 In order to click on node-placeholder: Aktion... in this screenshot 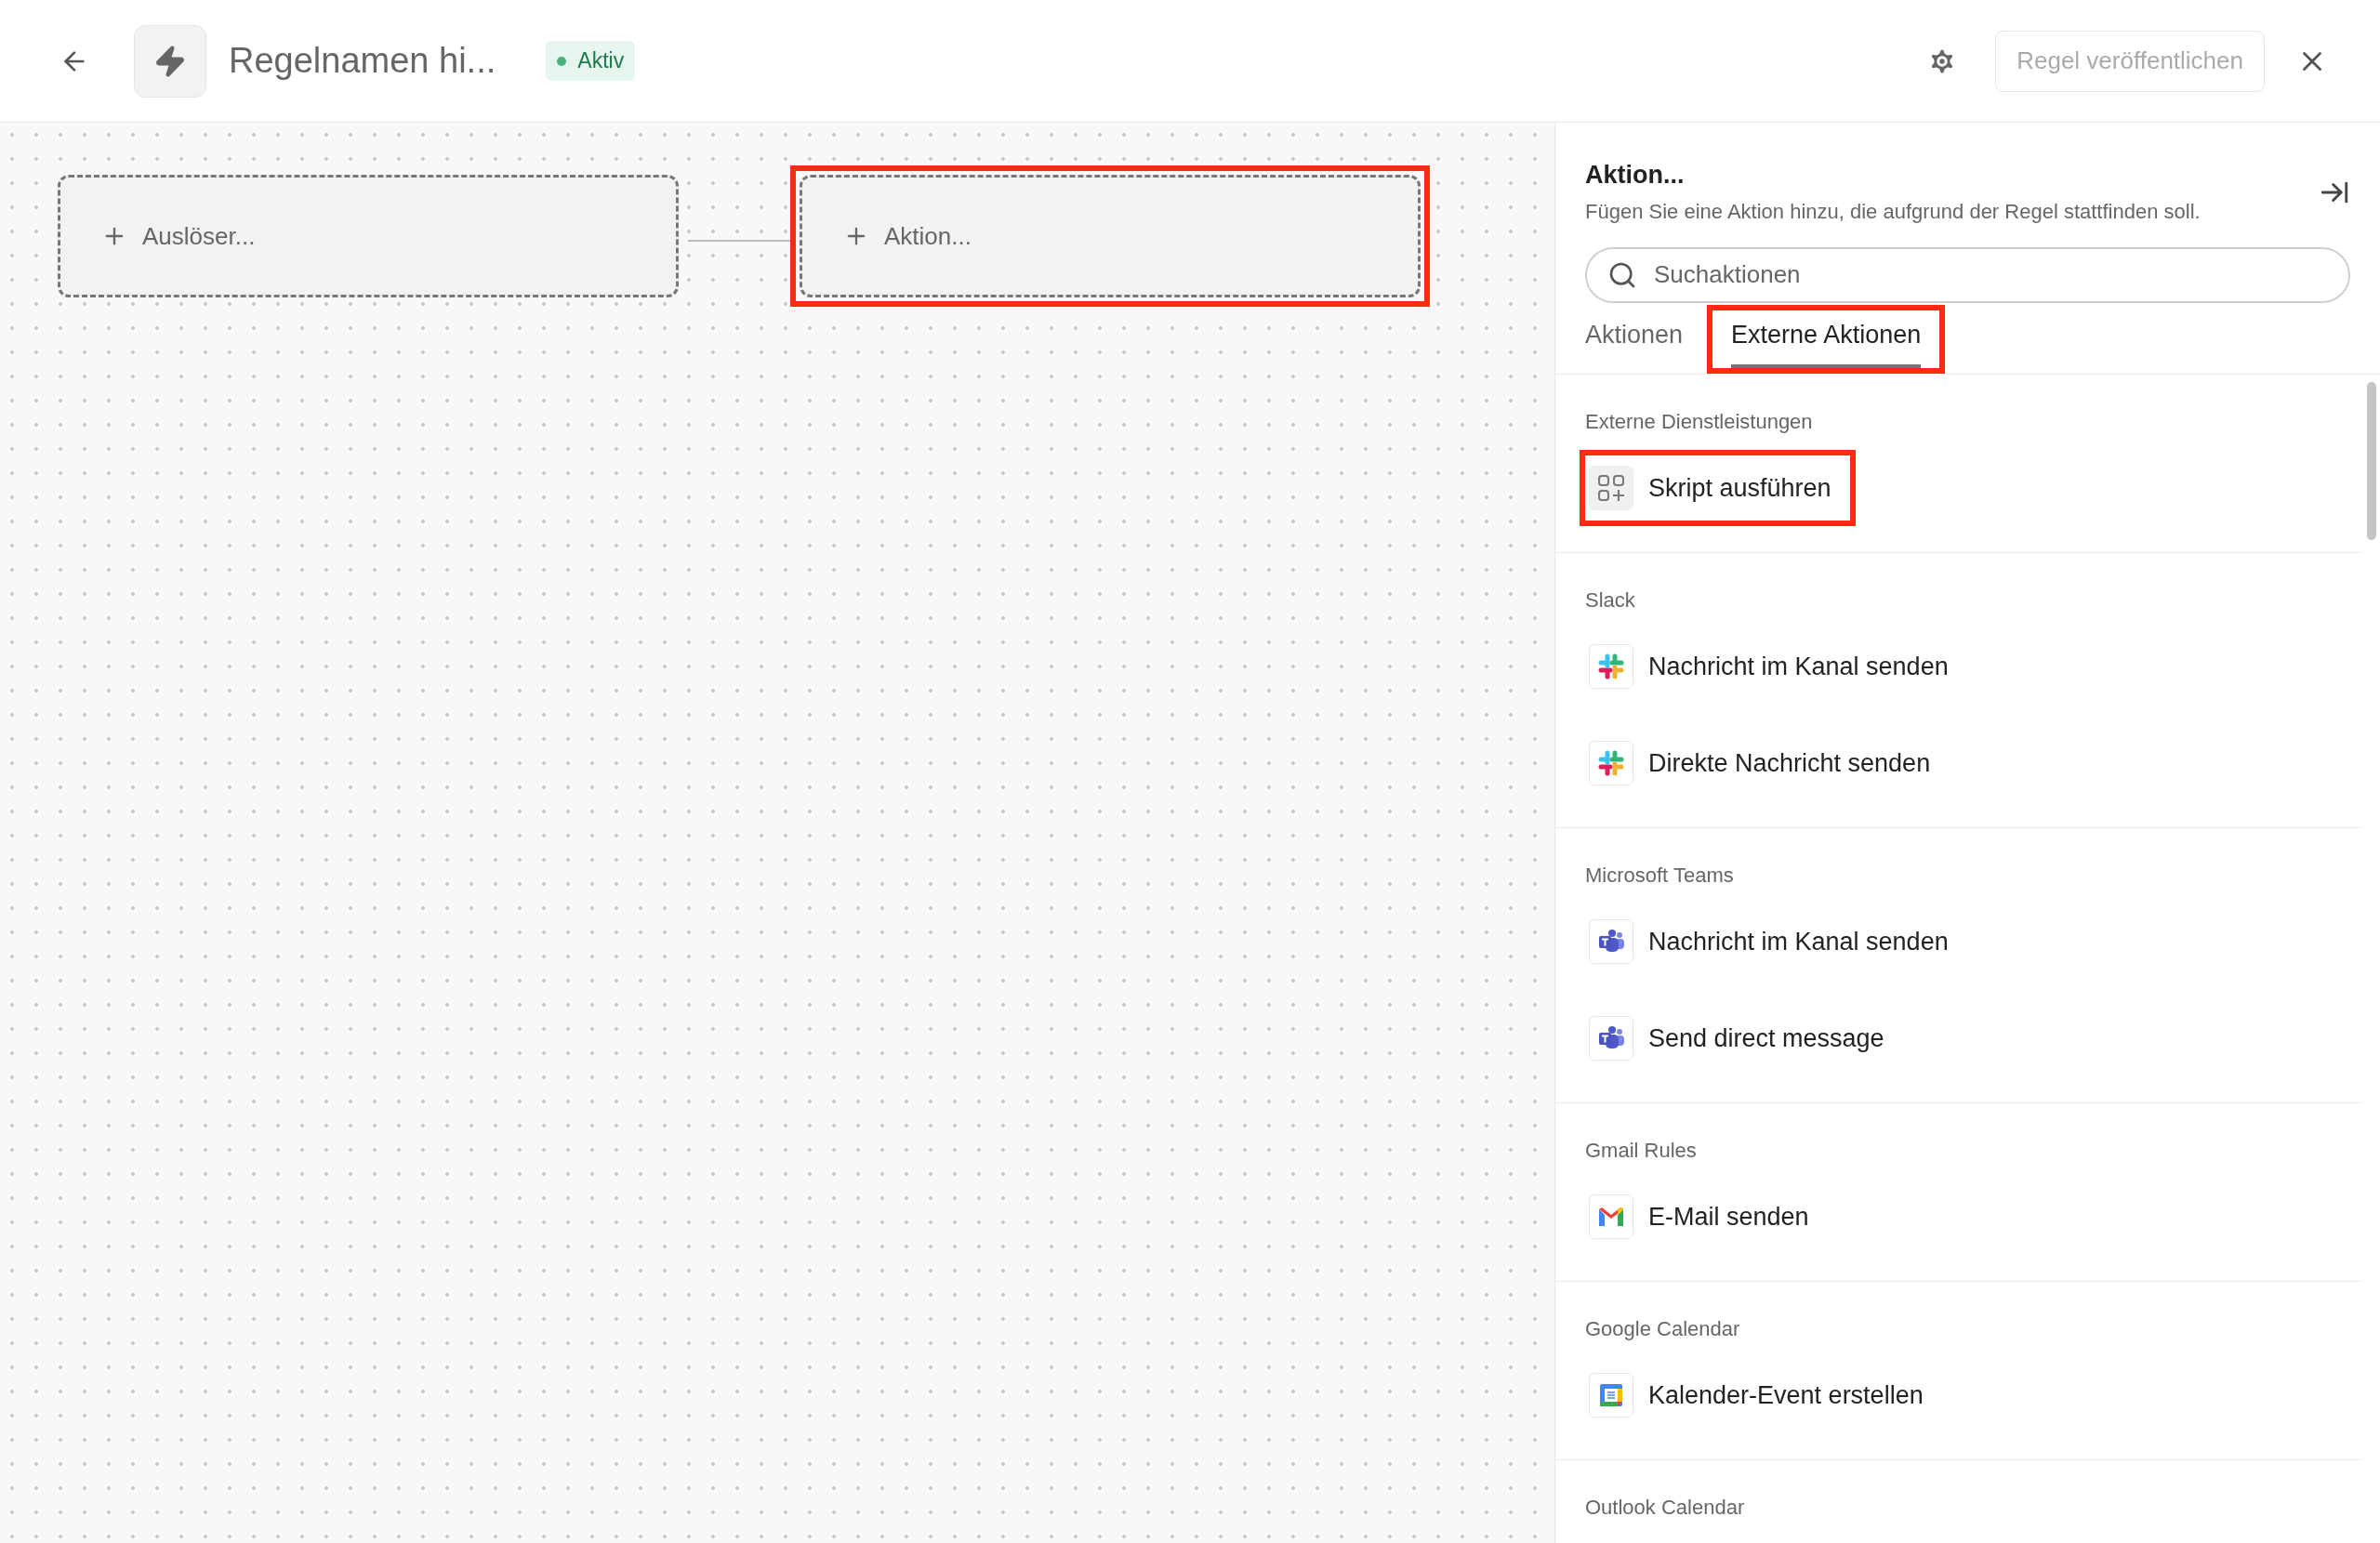, I will do `click(1110, 236)`.